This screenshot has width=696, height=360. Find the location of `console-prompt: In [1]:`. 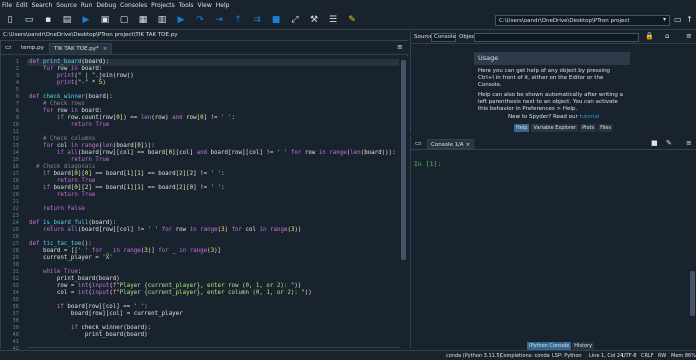

console-prompt: In [1]: is located at coordinates (427, 164).